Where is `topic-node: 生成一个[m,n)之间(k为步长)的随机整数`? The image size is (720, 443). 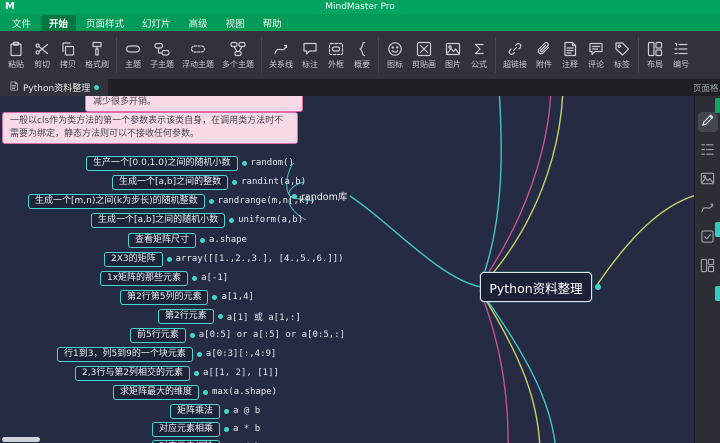
topic-node: 生成一个[m,n)之间(k为步长)的随机整数 is located at coordinates (116, 201).